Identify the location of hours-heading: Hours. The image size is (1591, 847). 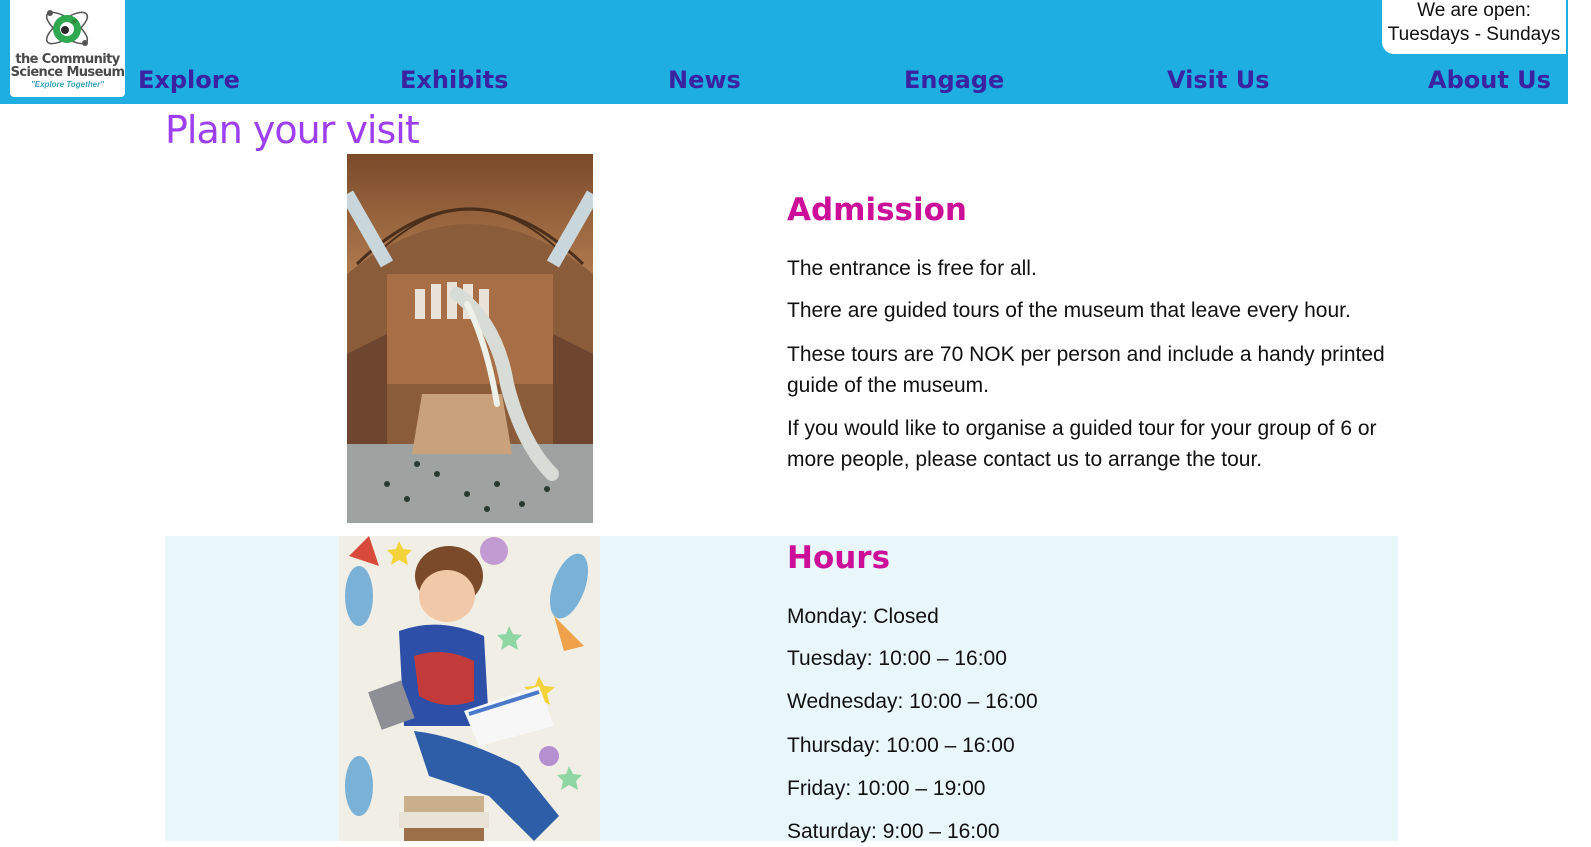
(839, 558).